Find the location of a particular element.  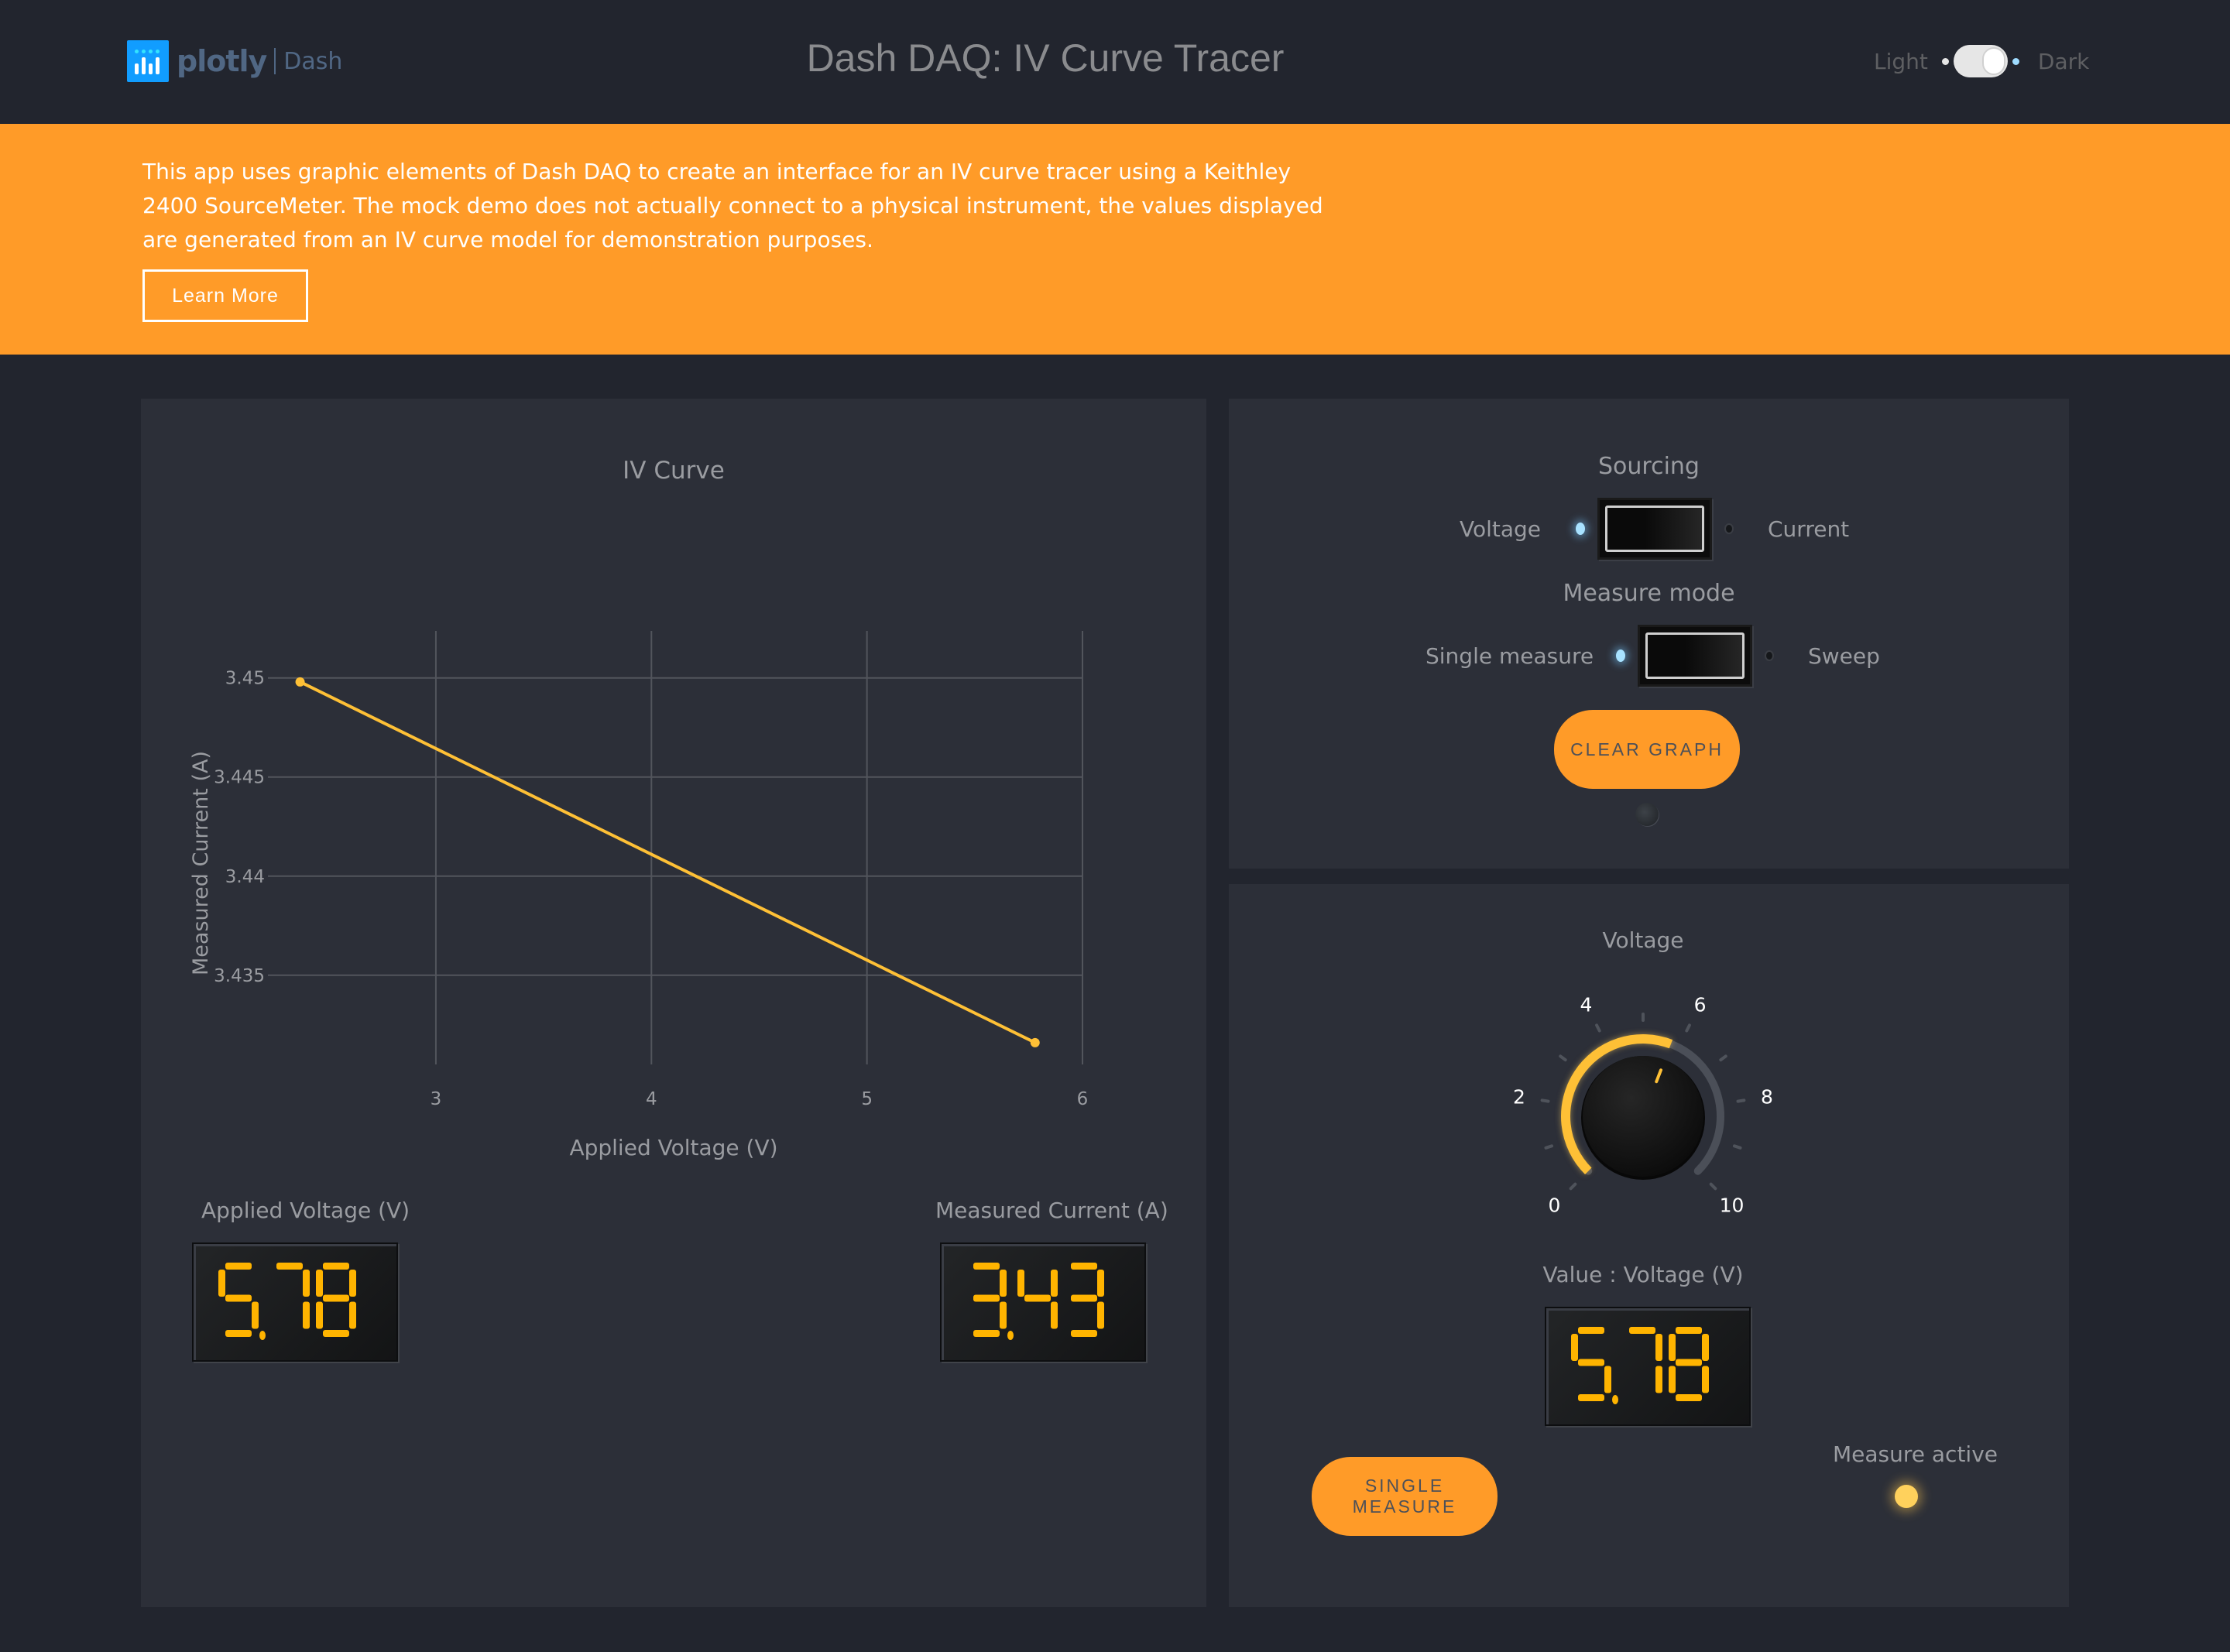

knob-scale-label: 6 is located at coordinates (1700, 1005).